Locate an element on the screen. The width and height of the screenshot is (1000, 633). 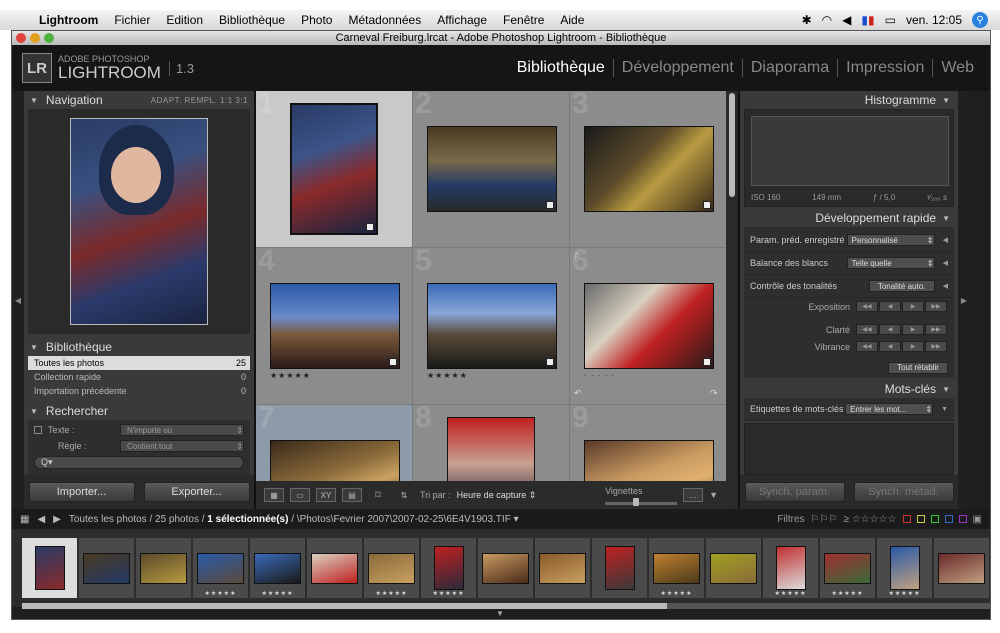
menu-app: Lightroom is located at coordinates (69, 20).